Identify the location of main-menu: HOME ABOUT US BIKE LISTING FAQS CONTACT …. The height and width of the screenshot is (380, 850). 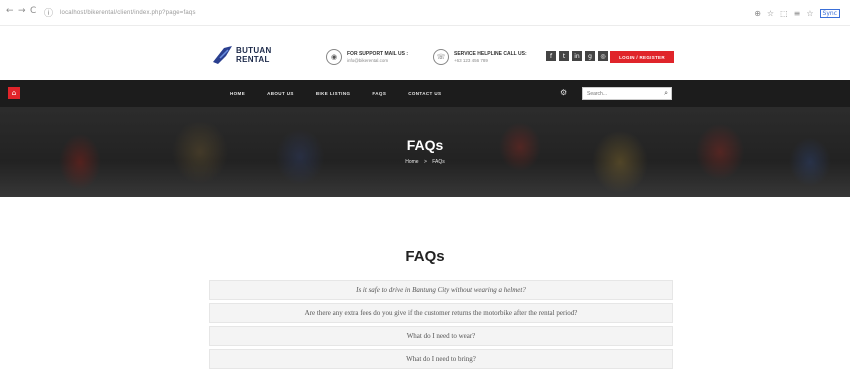
(335, 93).